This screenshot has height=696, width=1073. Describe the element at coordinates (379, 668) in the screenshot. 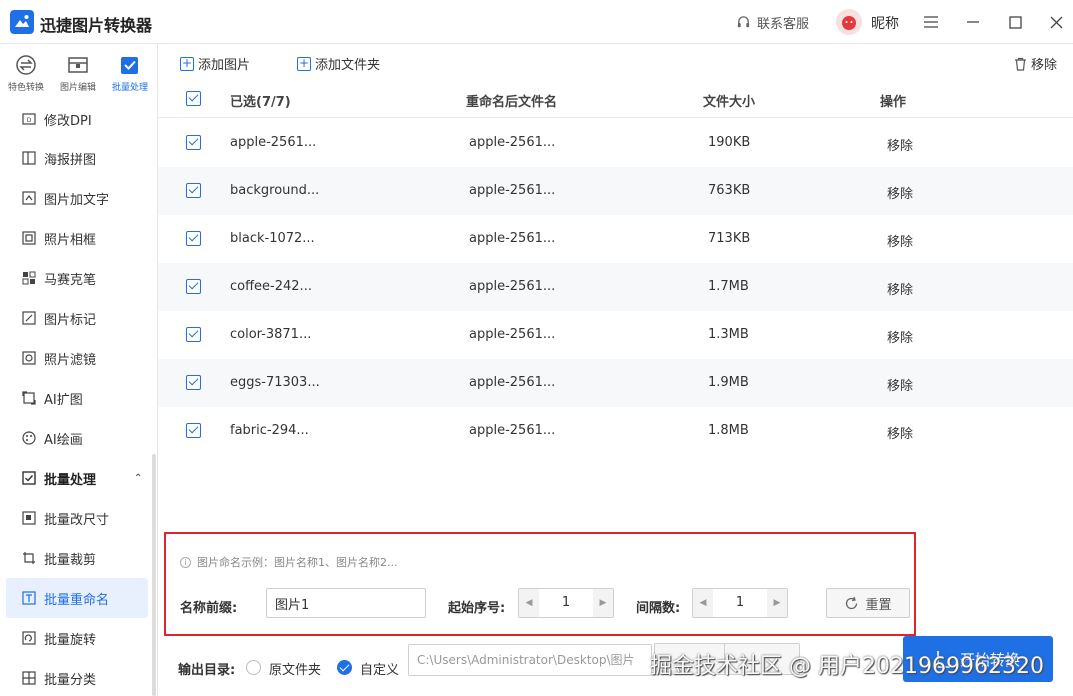

I see `custom-folder-label: 自定义` at that location.